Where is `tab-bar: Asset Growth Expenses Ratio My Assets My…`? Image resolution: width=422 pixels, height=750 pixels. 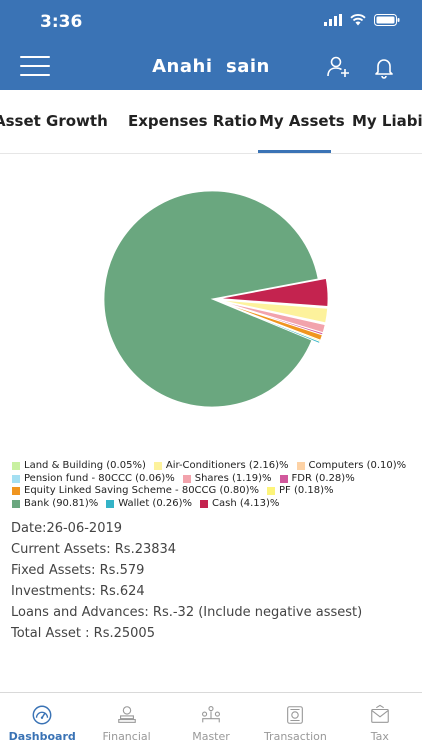 tab-bar: Asset Growth Expenses Ratio My Assets My… is located at coordinates (211, 122).